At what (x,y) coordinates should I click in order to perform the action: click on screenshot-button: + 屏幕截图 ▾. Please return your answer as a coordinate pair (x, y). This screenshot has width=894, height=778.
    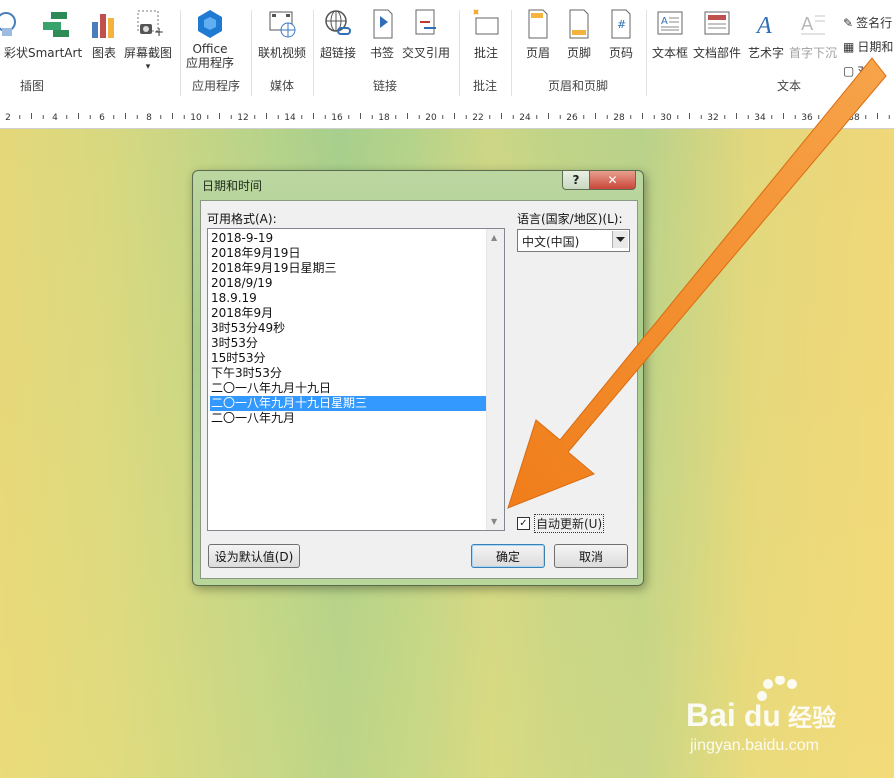
    Looking at the image, I should click on (148, 41).